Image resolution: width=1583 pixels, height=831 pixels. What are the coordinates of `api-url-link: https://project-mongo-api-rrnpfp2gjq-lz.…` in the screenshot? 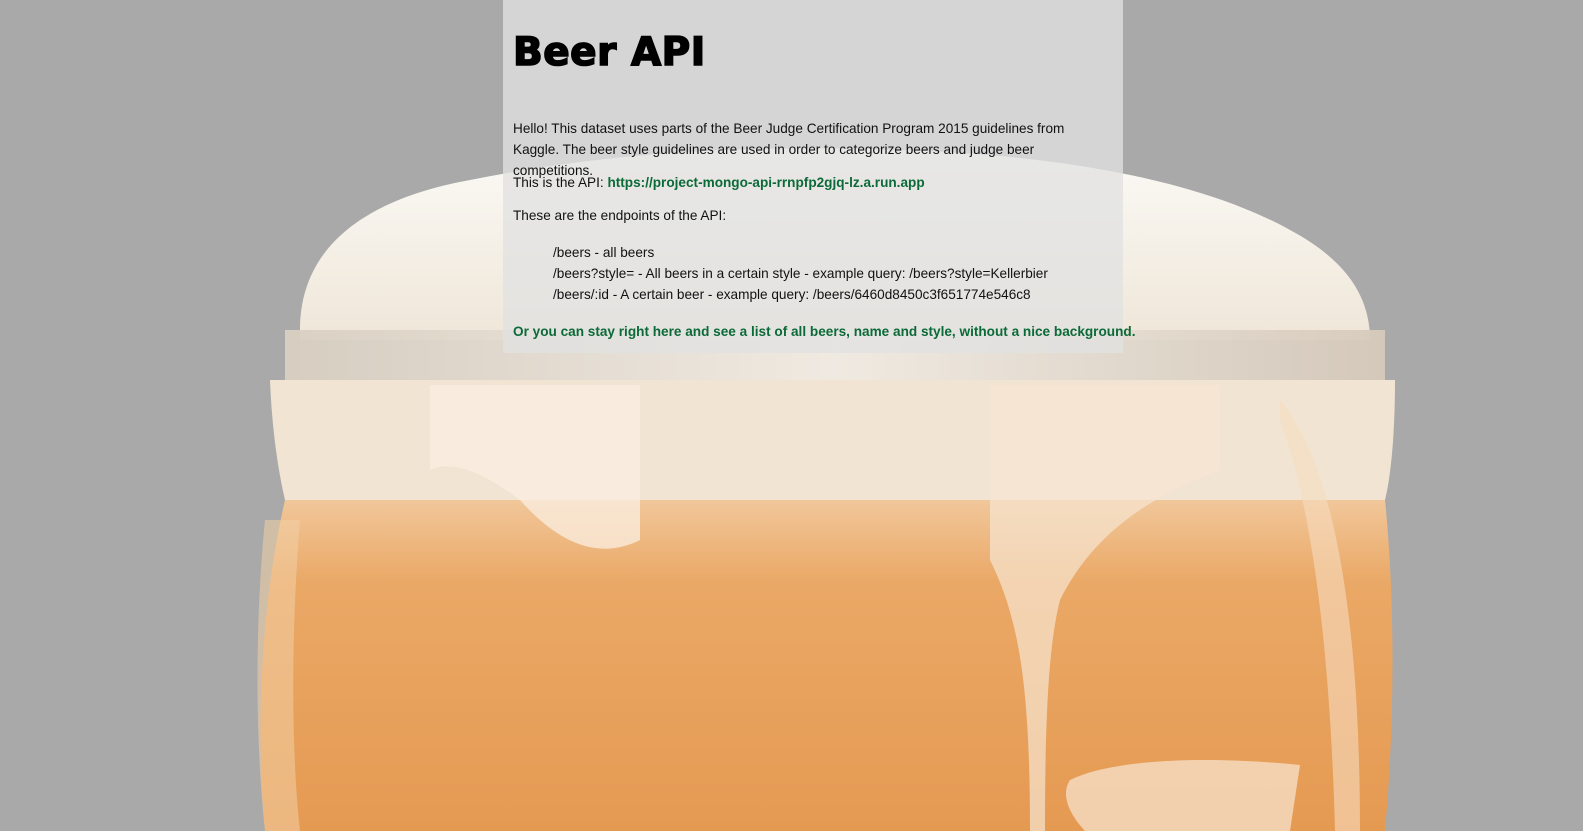 It's located at (765, 182).